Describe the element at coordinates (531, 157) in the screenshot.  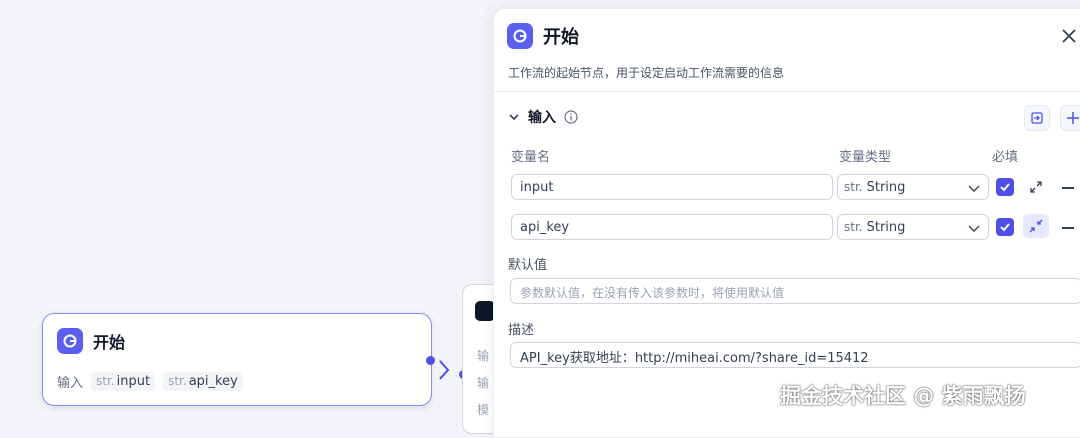
I see `column-header-name: 变量名` at that location.